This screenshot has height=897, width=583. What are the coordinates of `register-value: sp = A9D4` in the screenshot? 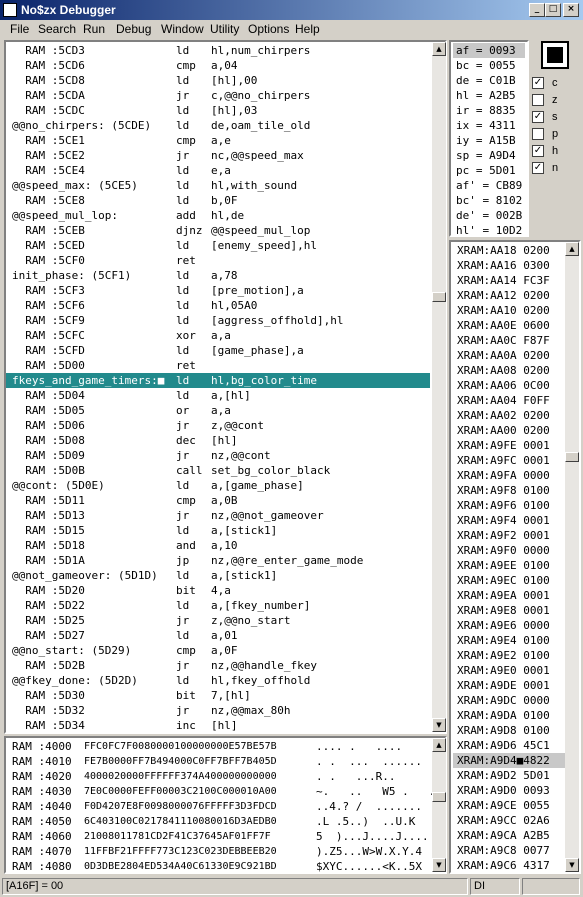 It's located at (486, 155).